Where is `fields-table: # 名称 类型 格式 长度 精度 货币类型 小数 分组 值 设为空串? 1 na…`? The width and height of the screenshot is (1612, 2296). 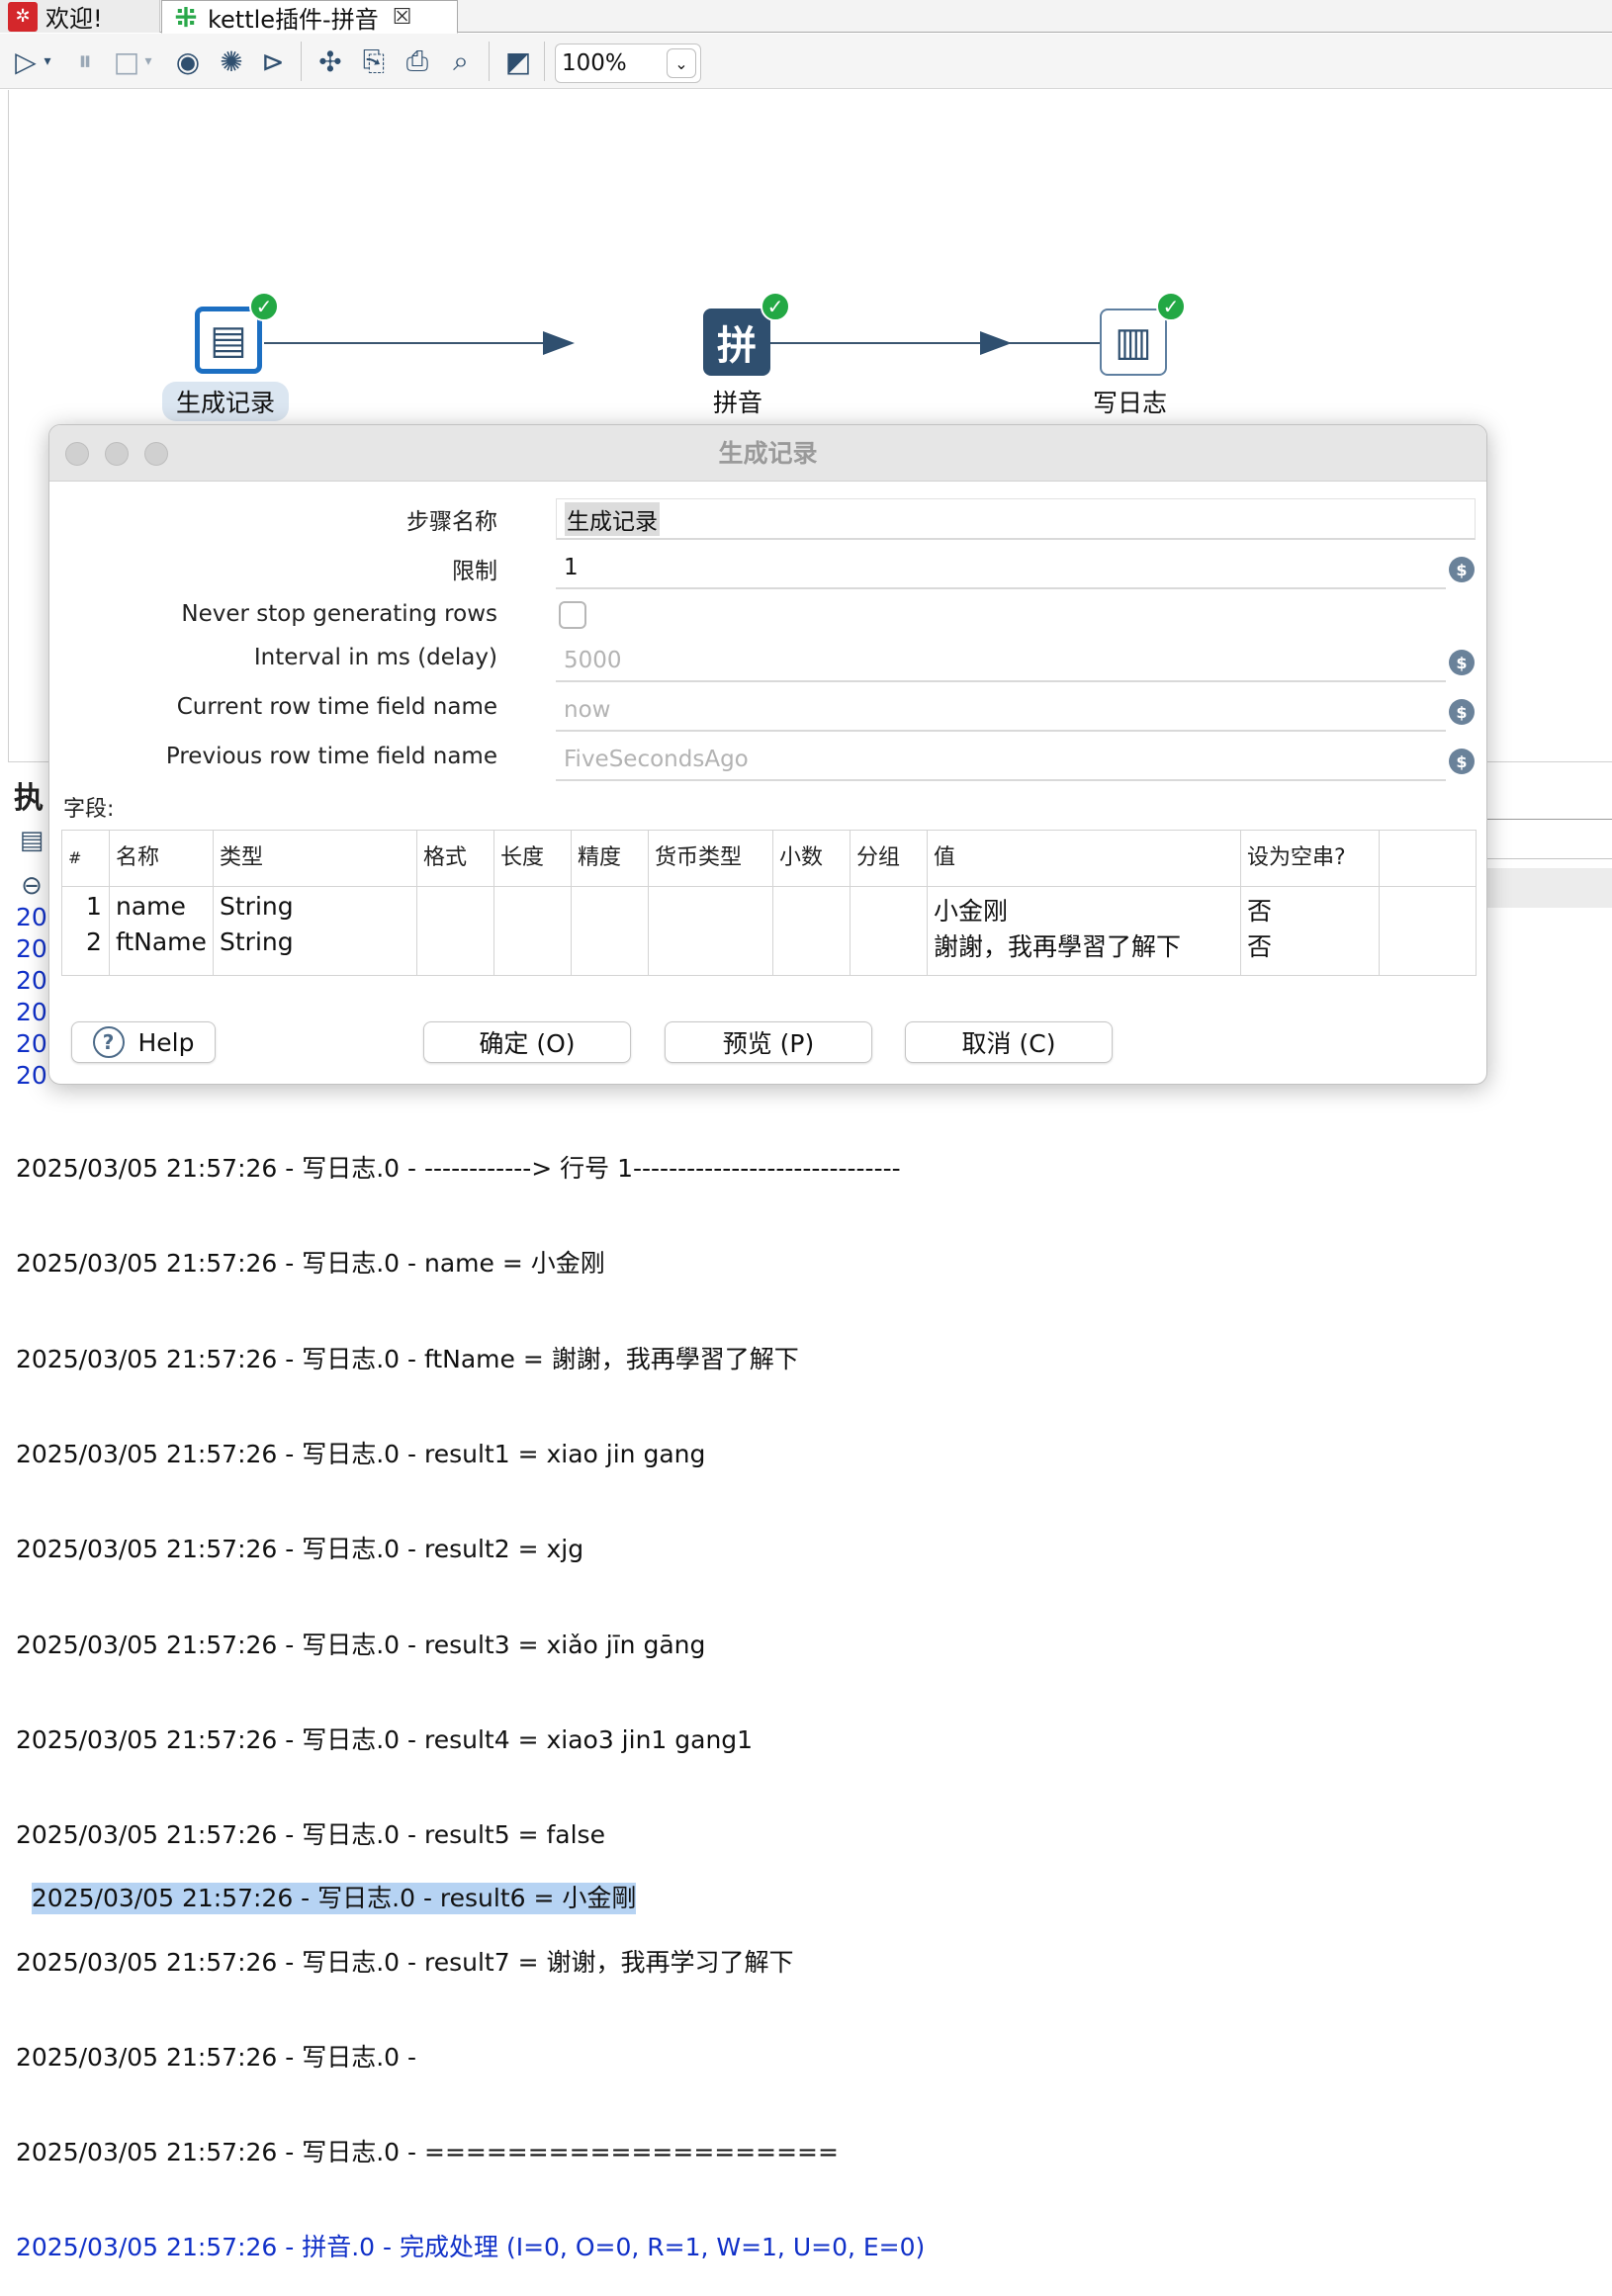 fields-table: # 名称 类型 格式 长度 精度 货币类型 小数 分组 值 设为空串? 1 na… is located at coordinates (769, 903).